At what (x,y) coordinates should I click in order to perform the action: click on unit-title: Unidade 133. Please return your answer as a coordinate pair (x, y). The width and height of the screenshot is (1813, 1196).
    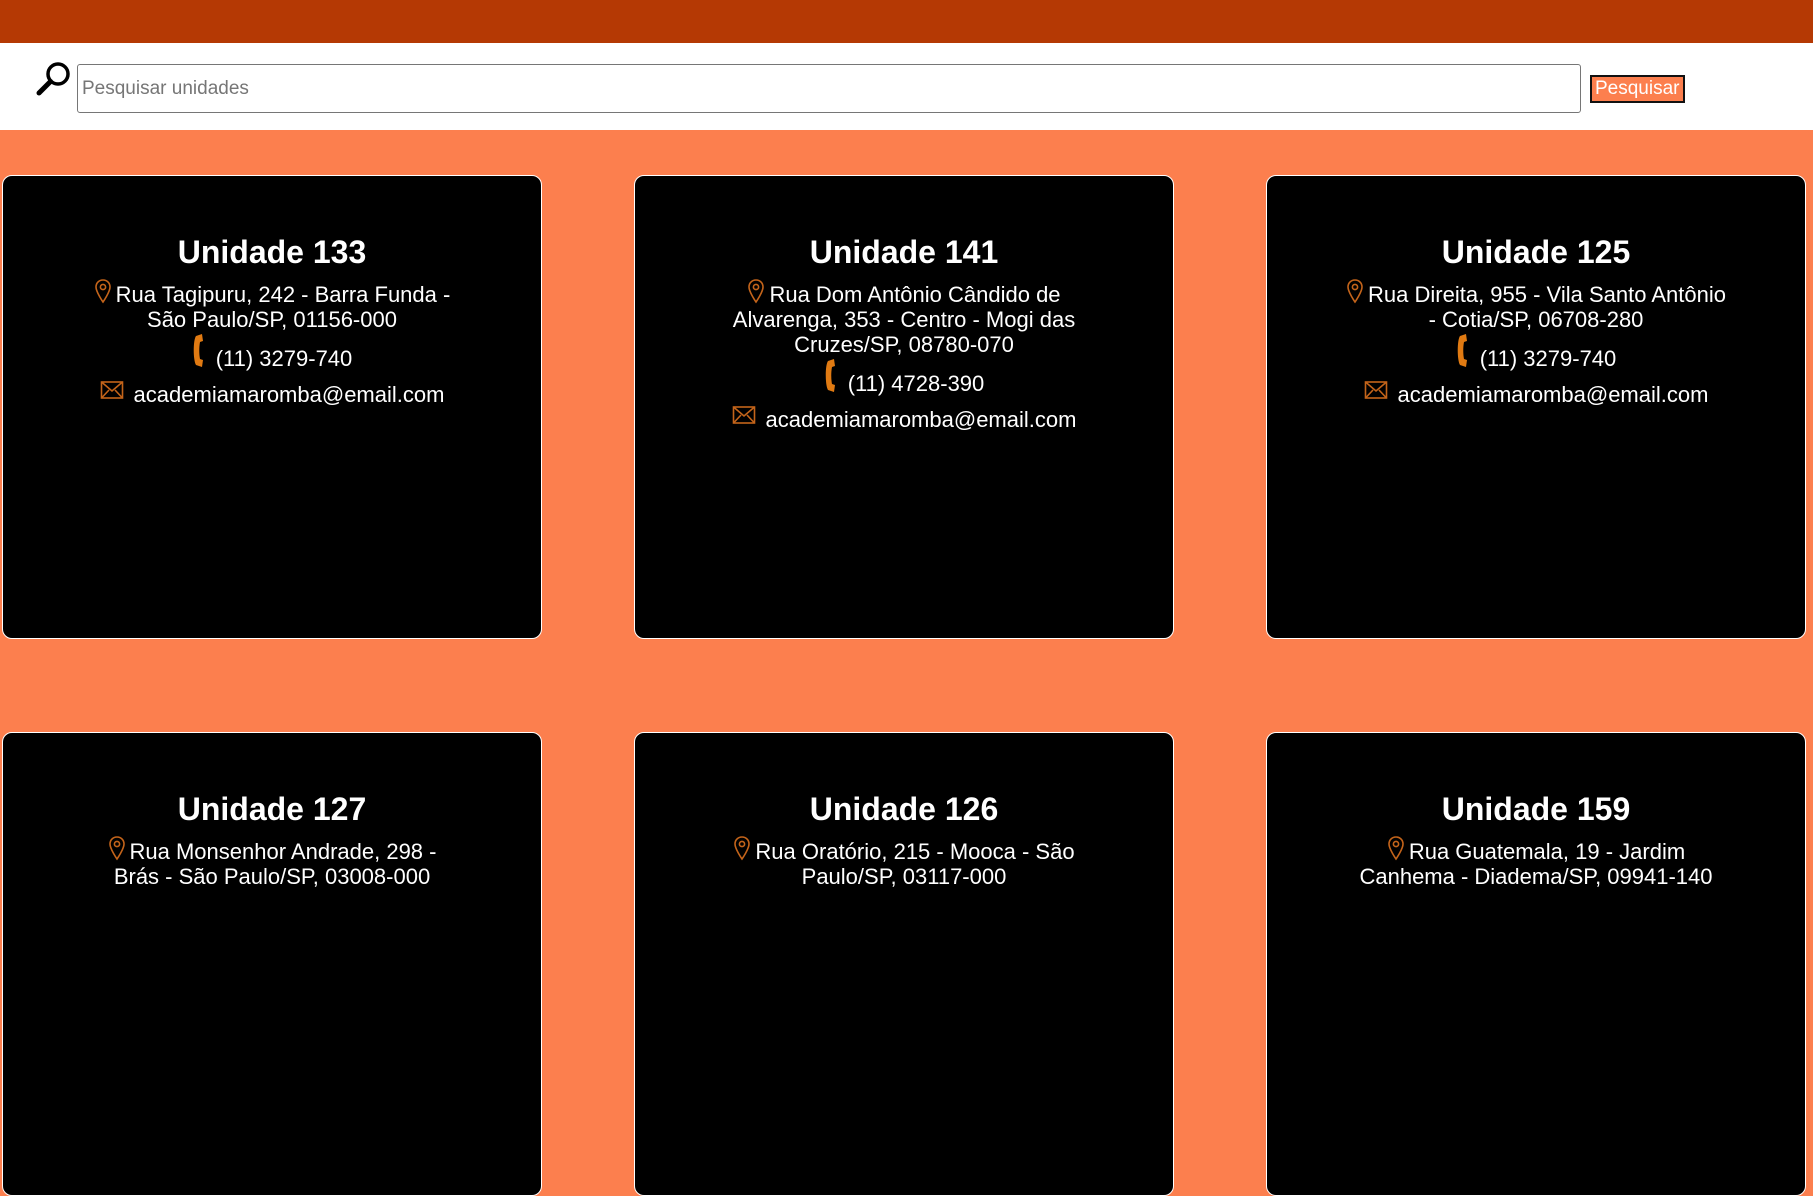
    Looking at the image, I should click on (272, 252).